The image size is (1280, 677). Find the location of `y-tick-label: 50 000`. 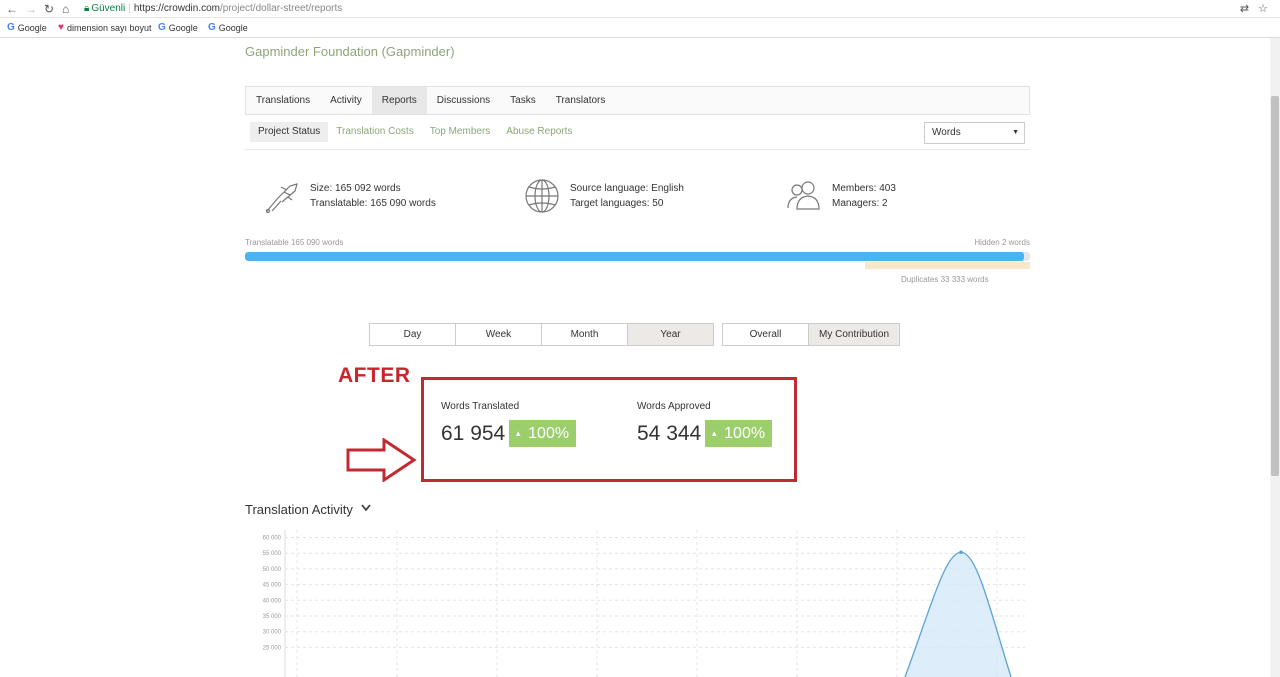

y-tick-label: 50 000 is located at coordinates (272, 570).